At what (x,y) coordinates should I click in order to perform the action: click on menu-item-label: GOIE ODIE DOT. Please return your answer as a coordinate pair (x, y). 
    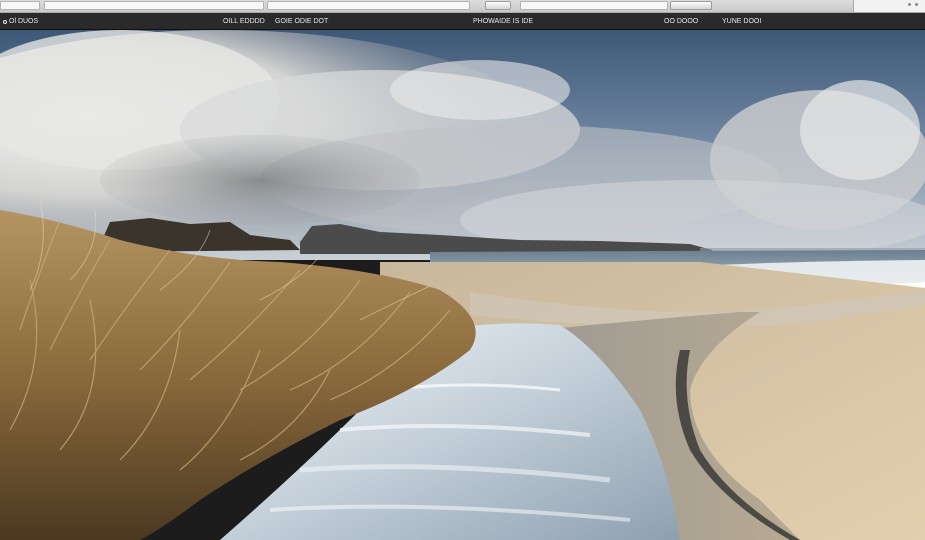
    Looking at the image, I should click on (302, 21).